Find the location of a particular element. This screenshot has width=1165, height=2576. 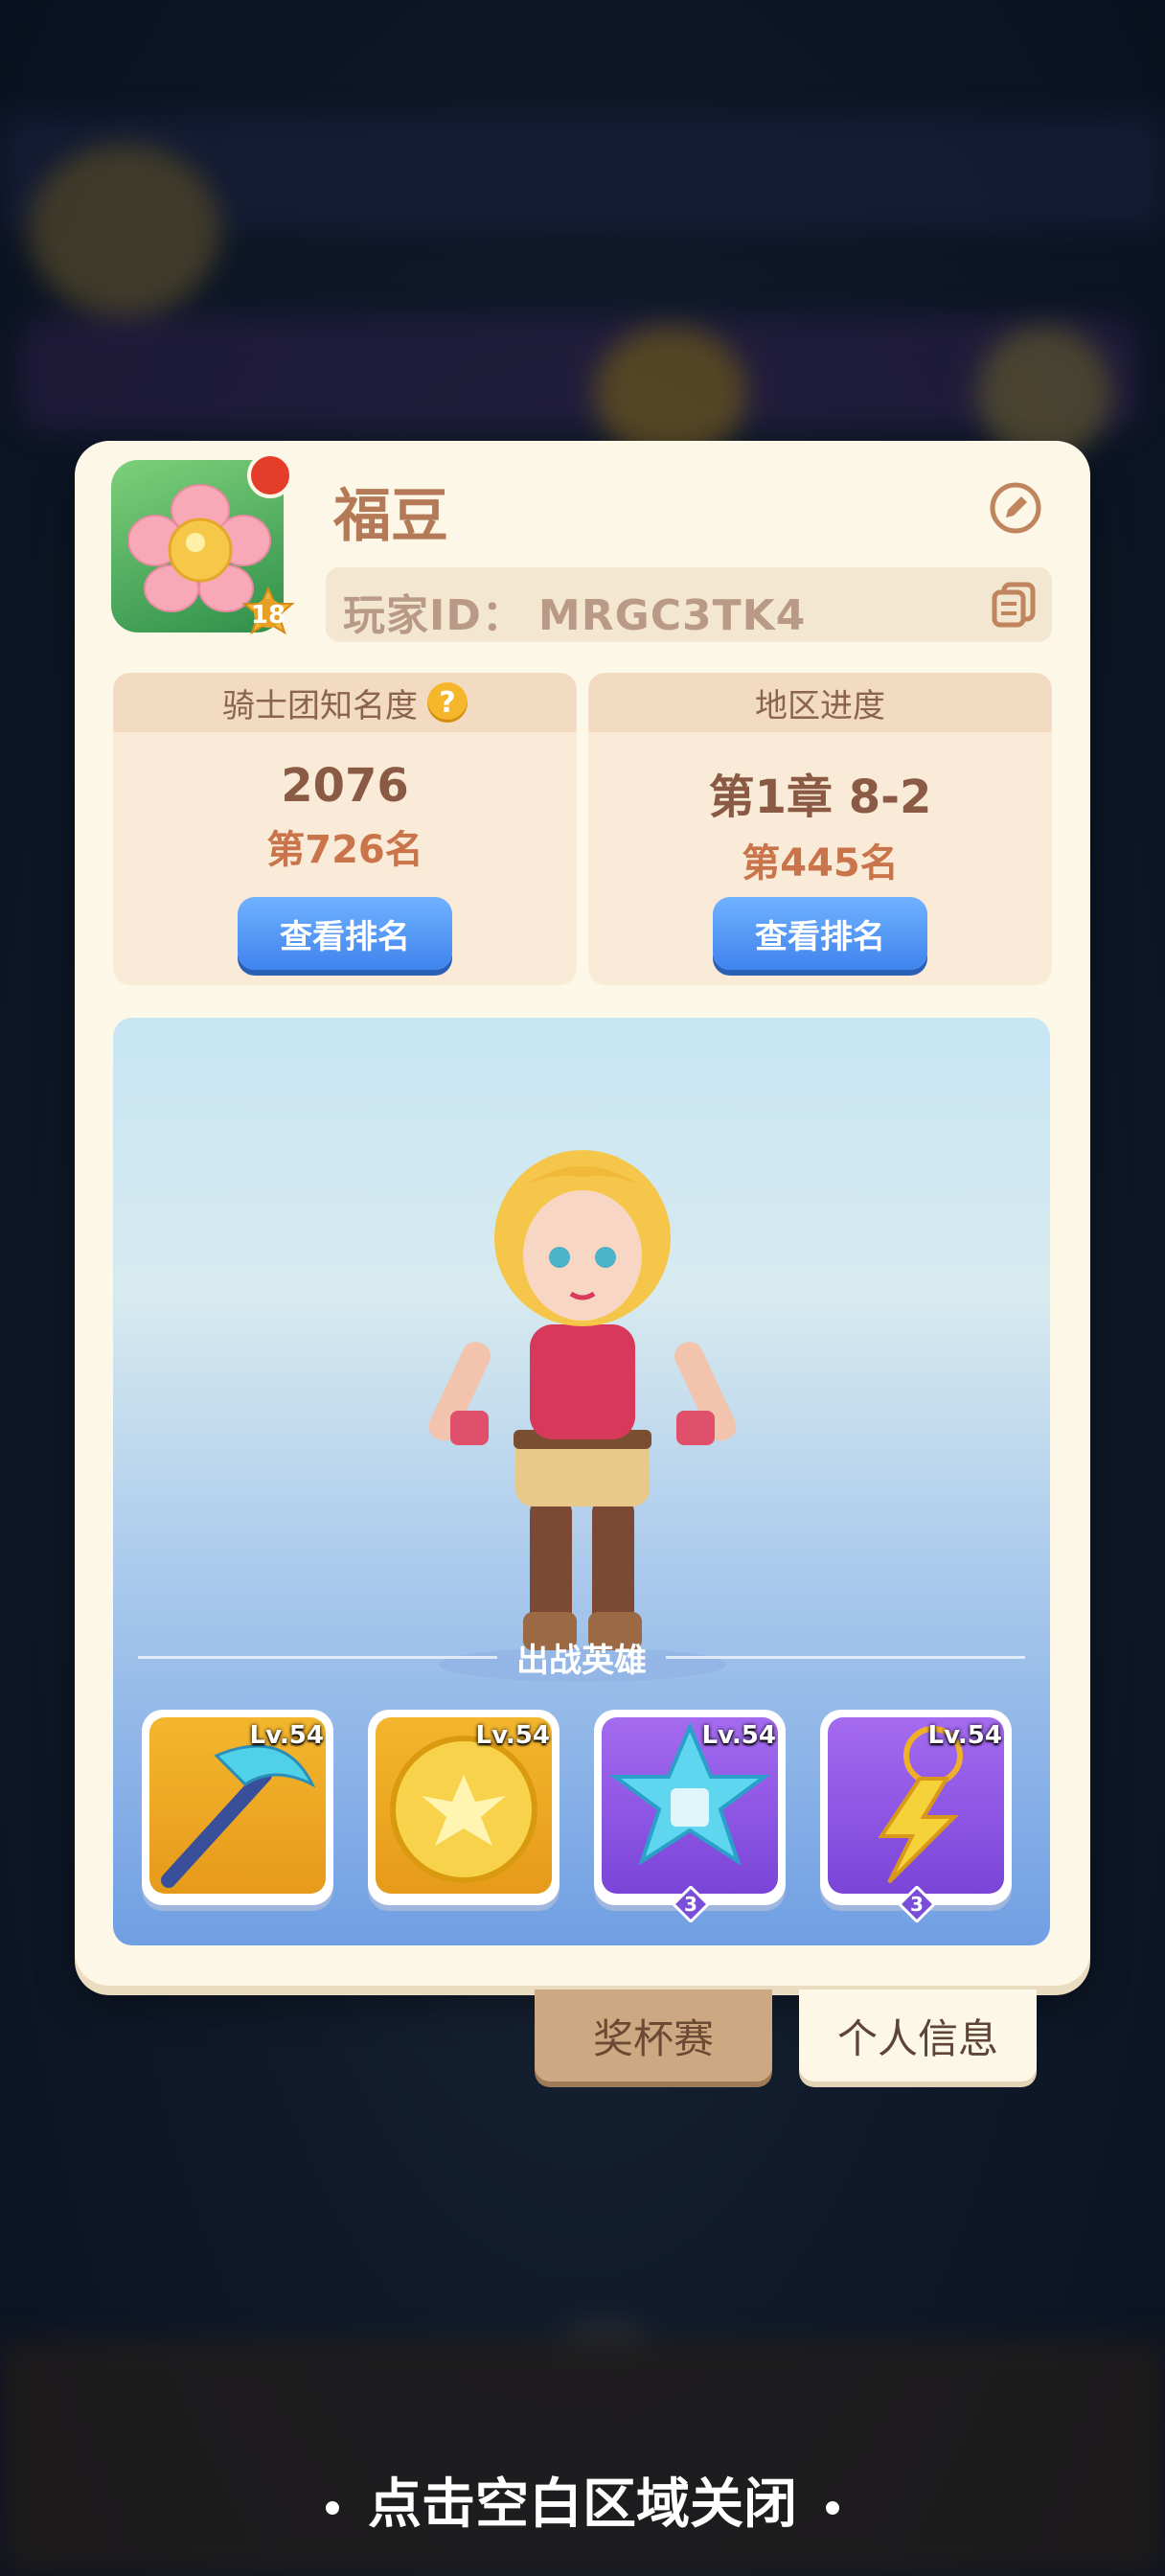

background-bottom-bar is located at coordinates (582, 2457).